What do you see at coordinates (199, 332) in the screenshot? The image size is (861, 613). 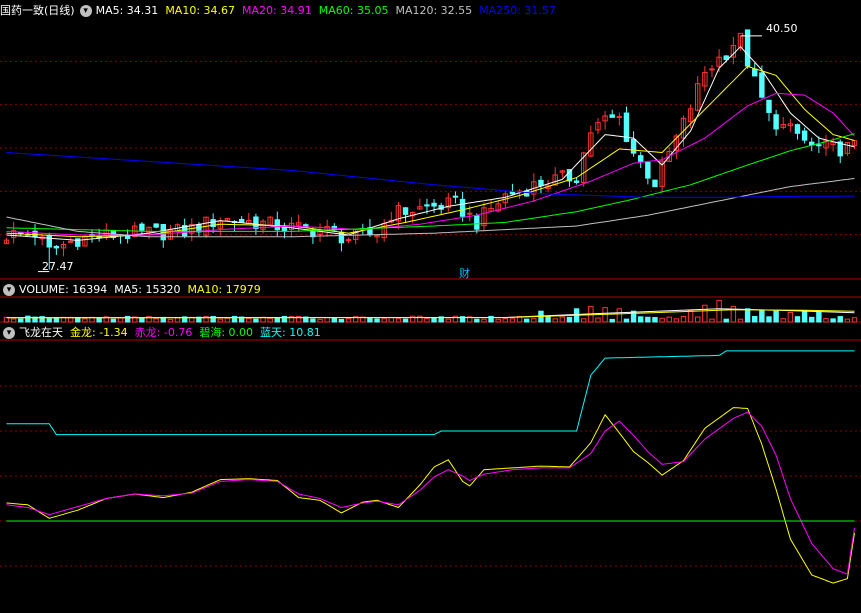 I see `indicator-legend: 金龙: -1.34 赤龙: -0.76 碧海: 0.00 蓝天: 10.81` at bounding box center [199, 332].